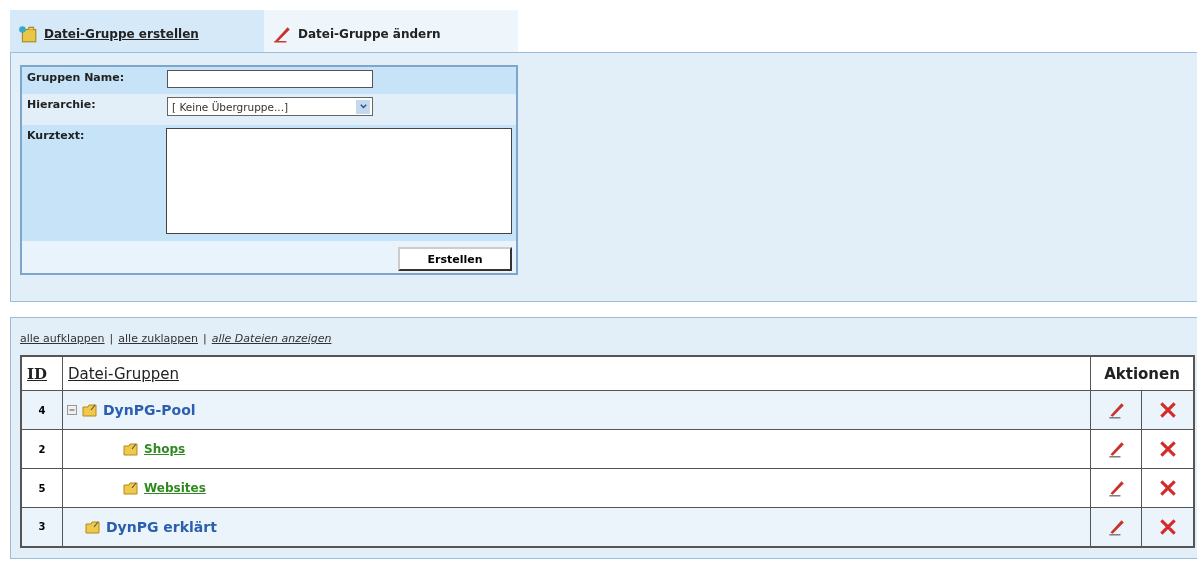 The width and height of the screenshot is (1197, 569). I want to click on table-cell: 2, so click(42, 449).